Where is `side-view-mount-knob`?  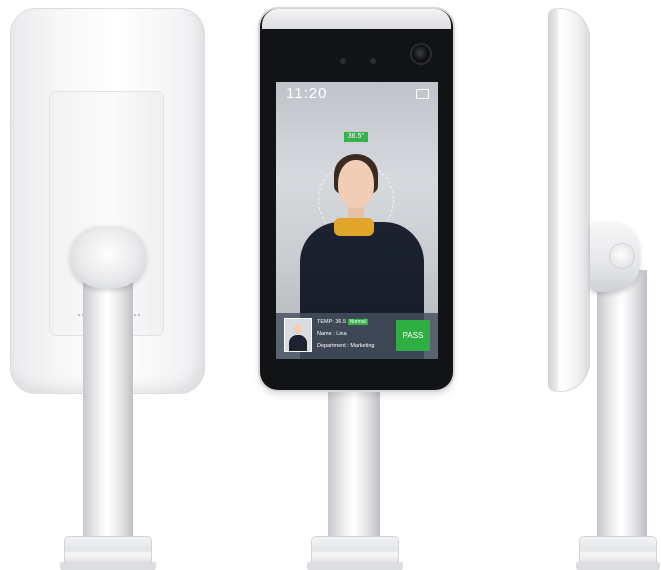
side-view-mount-knob is located at coordinates (622, 256).